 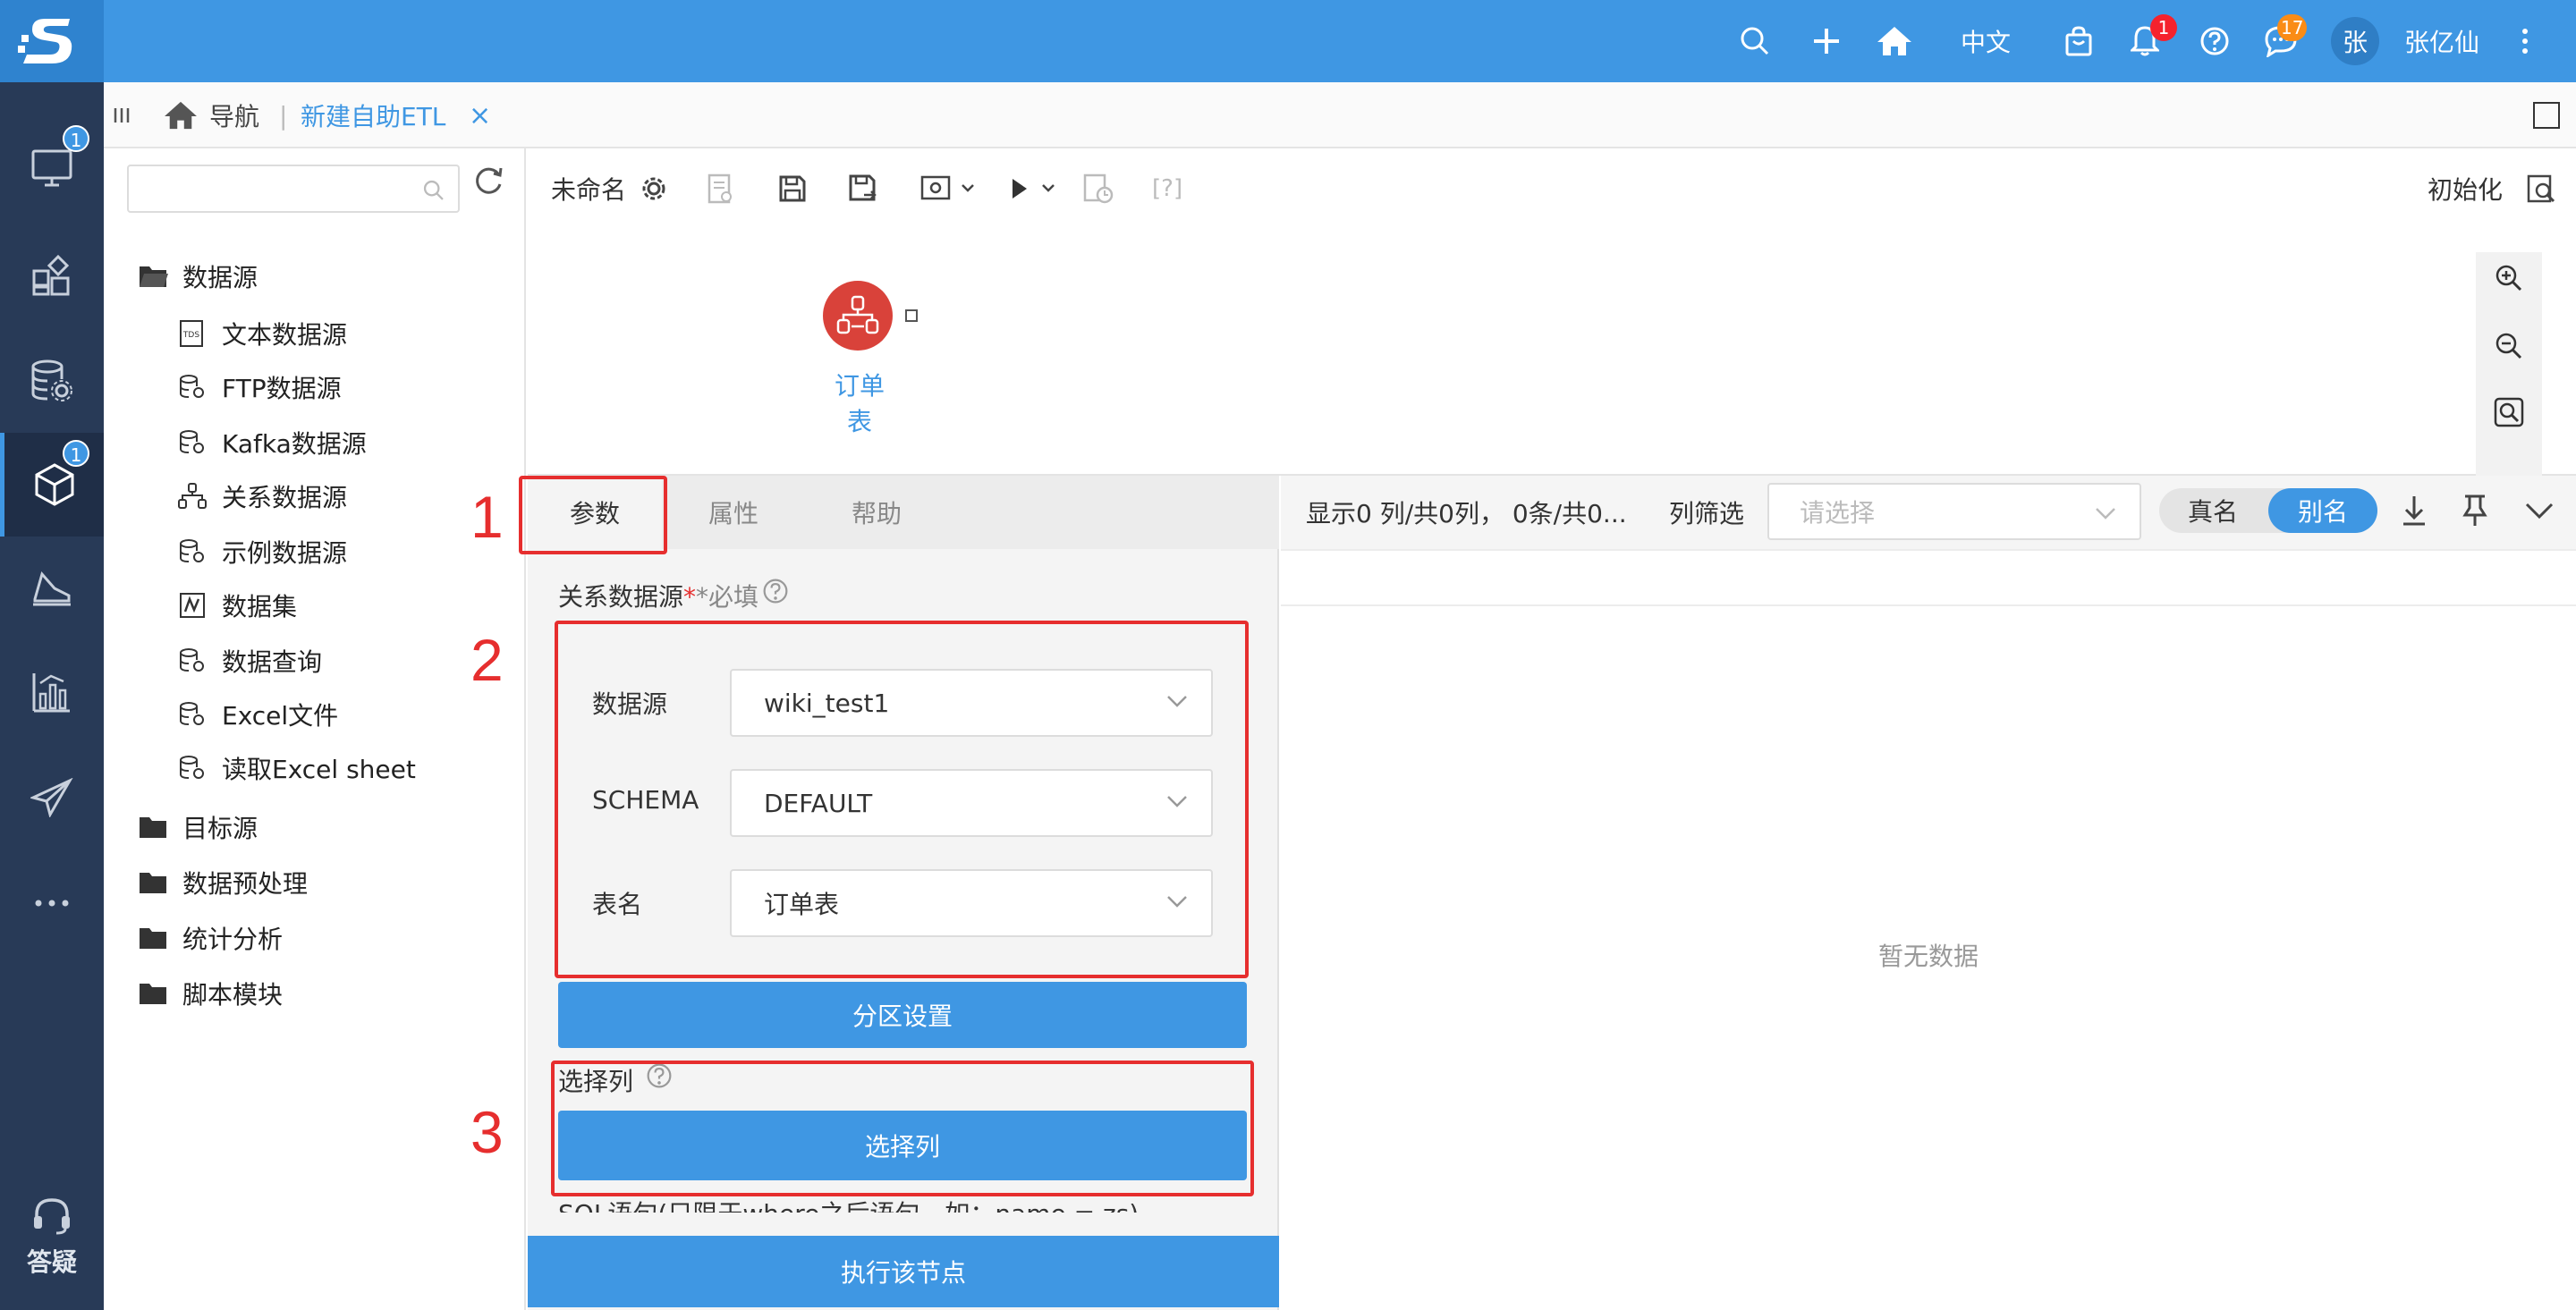 What do you see at coordinates (2442, 41) in the screenshot?
I see `username: 张亿仙` at bounding box center [2442, 41].